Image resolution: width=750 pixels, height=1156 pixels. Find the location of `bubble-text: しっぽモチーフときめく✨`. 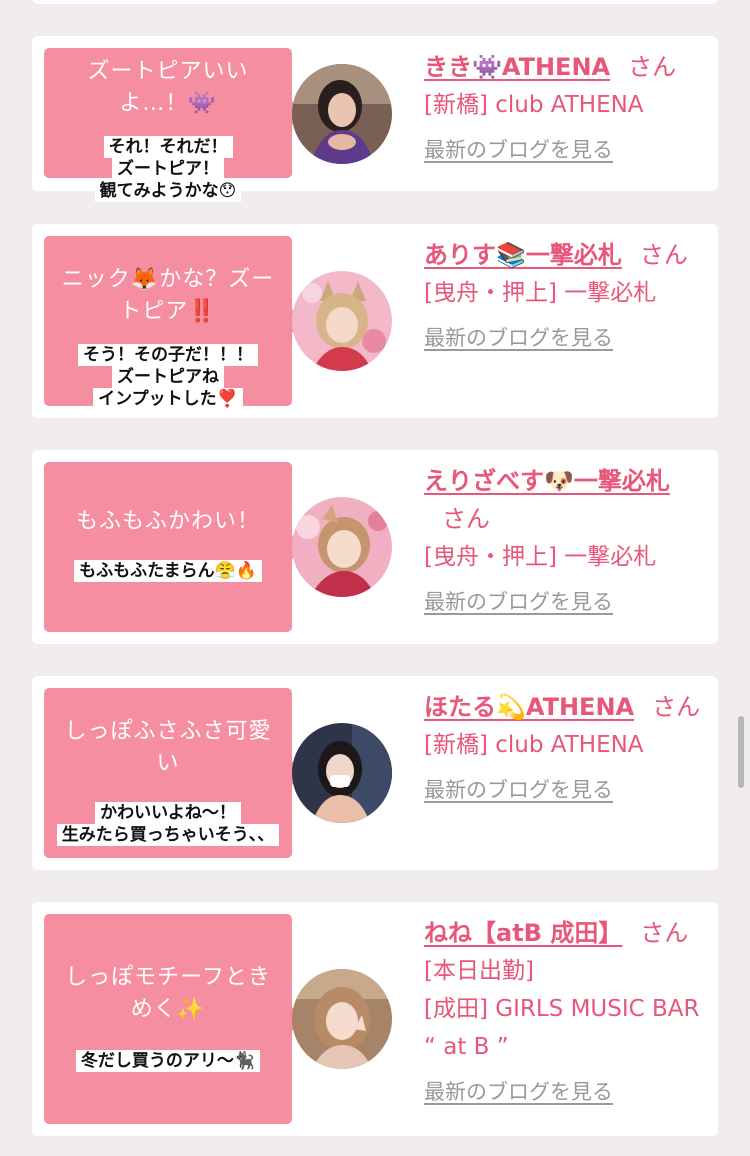

bubble-text: しっぽモチーフときめく✨ is located at coordinates (168, 993).